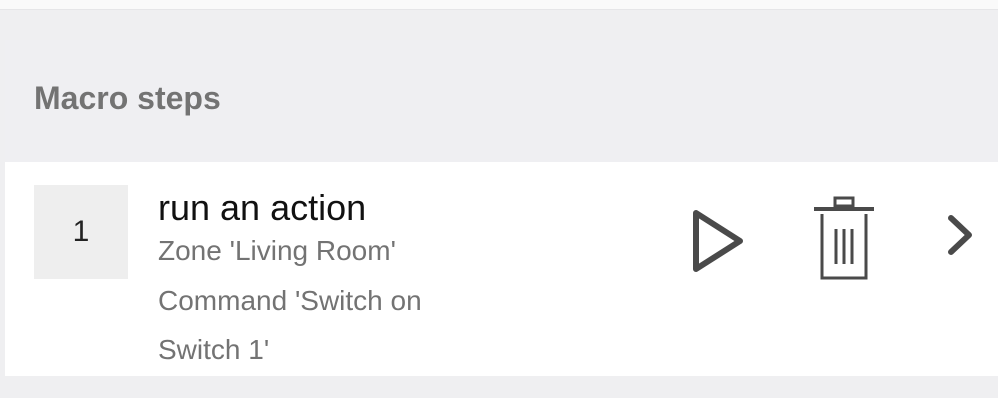 The height and width of the screenshot is (398, 998). What do you see at coordinates (290, 300) in the screenshot?
I see `step-detail-command: Command 'Switch on` at bounding box center [290, 300].